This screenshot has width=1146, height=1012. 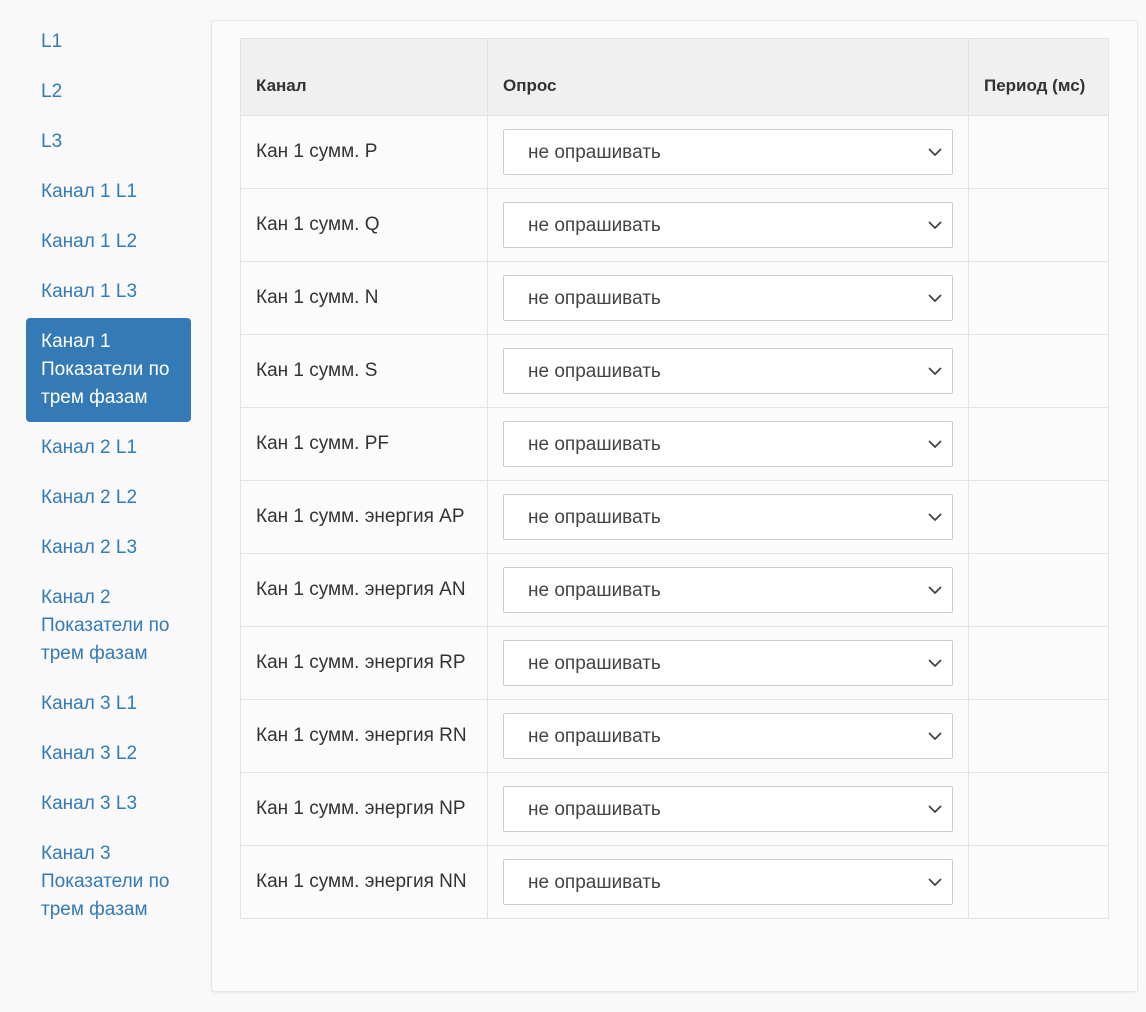 I want to click on channel-name-cell: Кан 1 сумм. энергия NN, so click(x=364, y=882).